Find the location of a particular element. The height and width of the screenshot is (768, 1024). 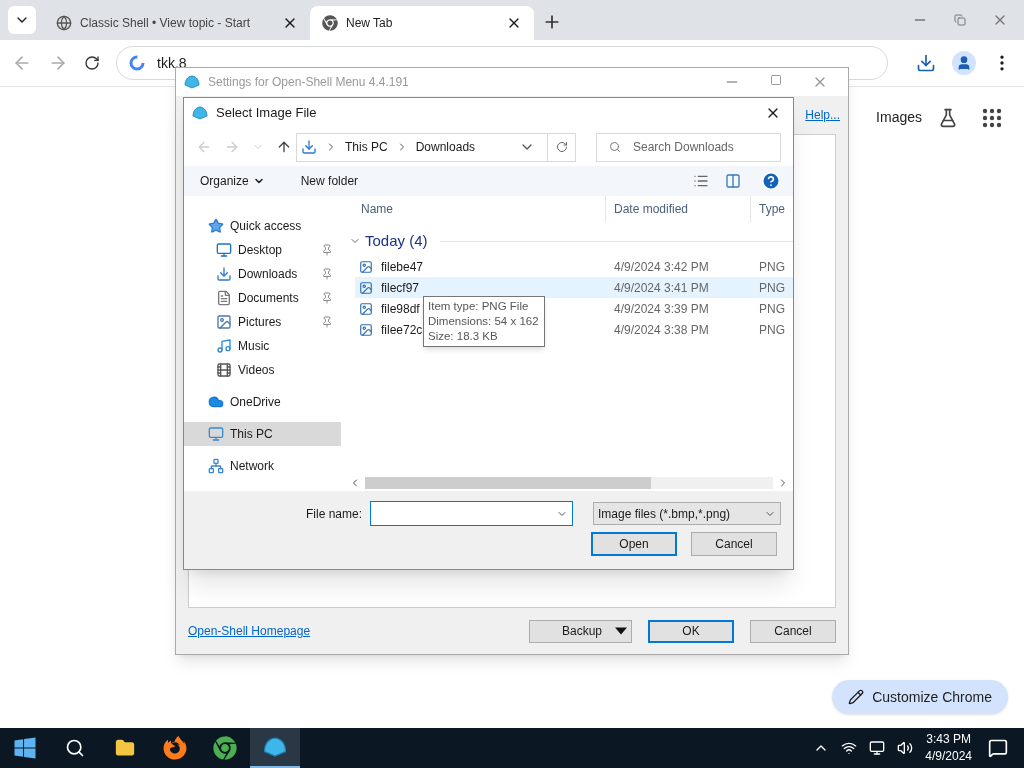

file-name: filebe47 is located at coordinates (402, 266).